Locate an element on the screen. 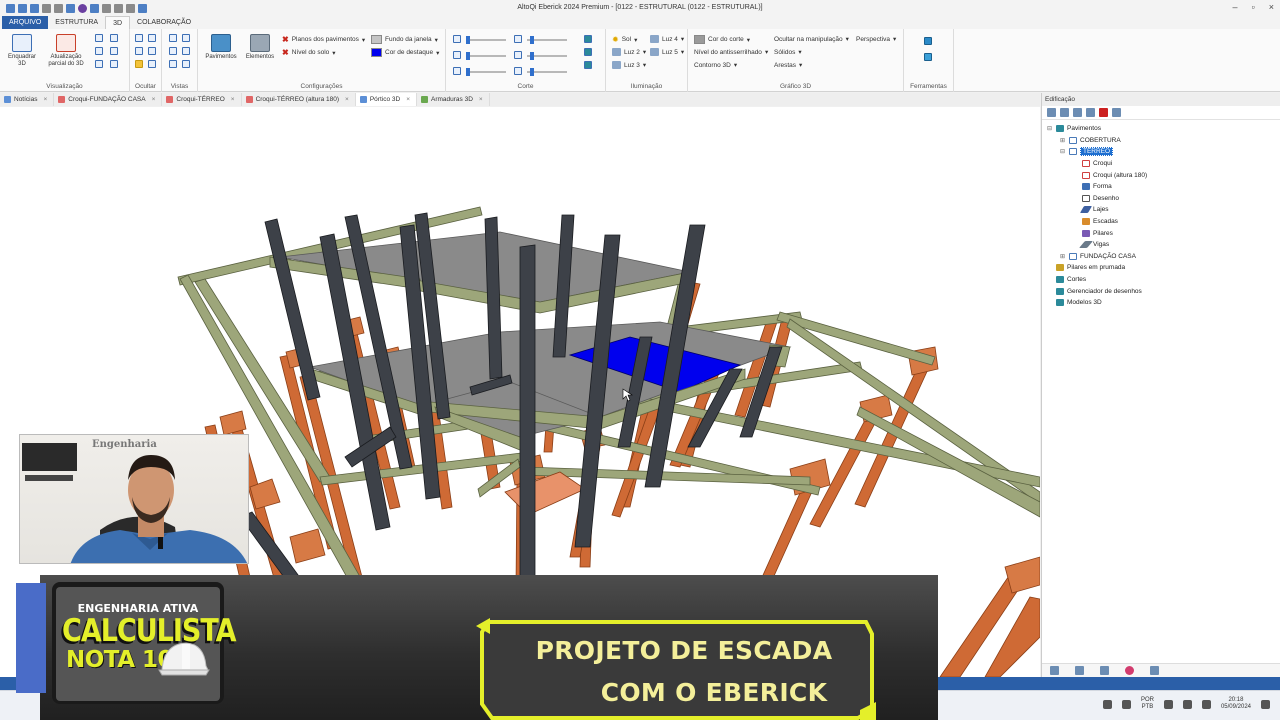  atualizacao-parcial-button: Atualização parcial do 3D is located at coordinates (66, 51).